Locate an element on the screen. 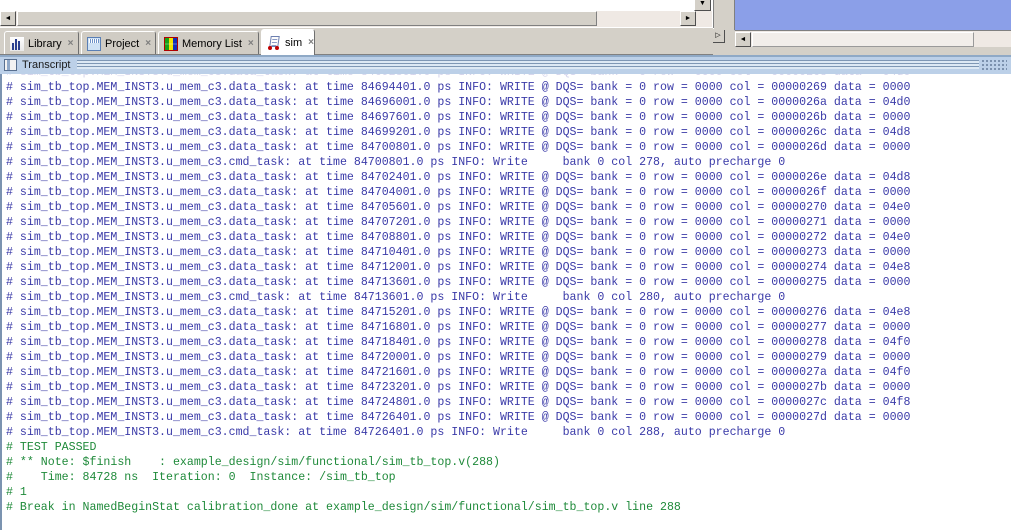  upper-pane-hscrollbar: ◄ is located at coordinates (356, 18).